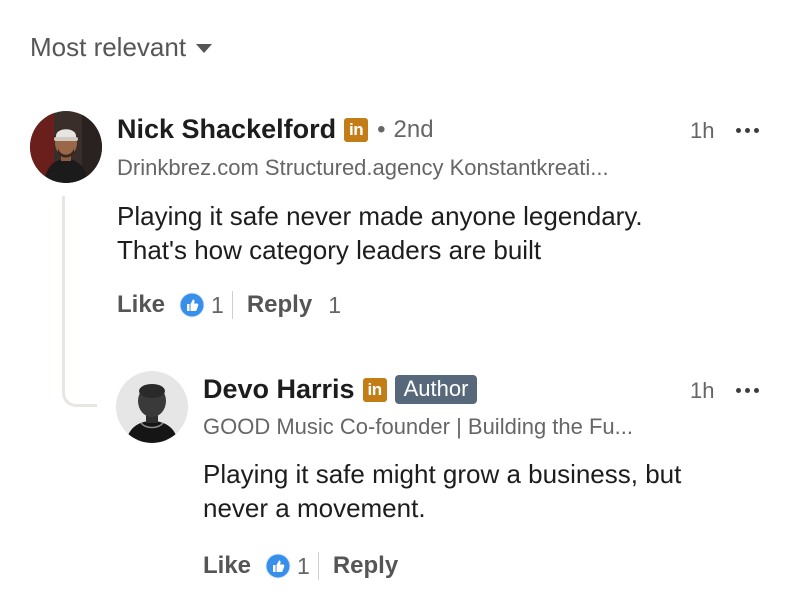  What do you see at coordinates (79, 301) in the screenshot?
I see `thread-connector-line` at bounding box center [79, 301].